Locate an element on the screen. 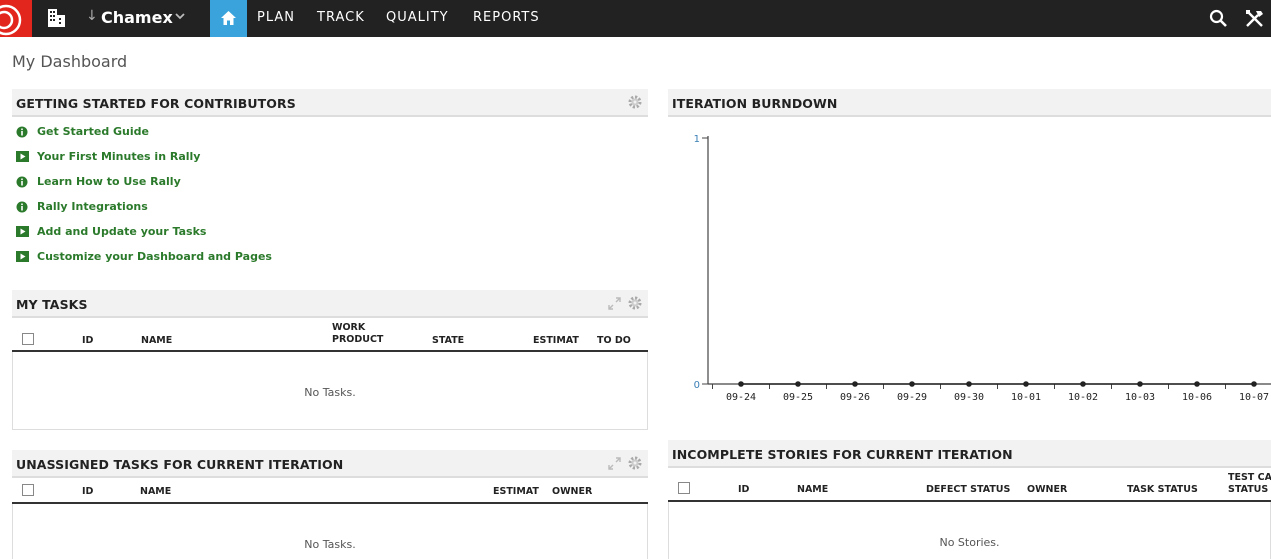  y-tick-label: 1 is located at coordinates (697, 139).